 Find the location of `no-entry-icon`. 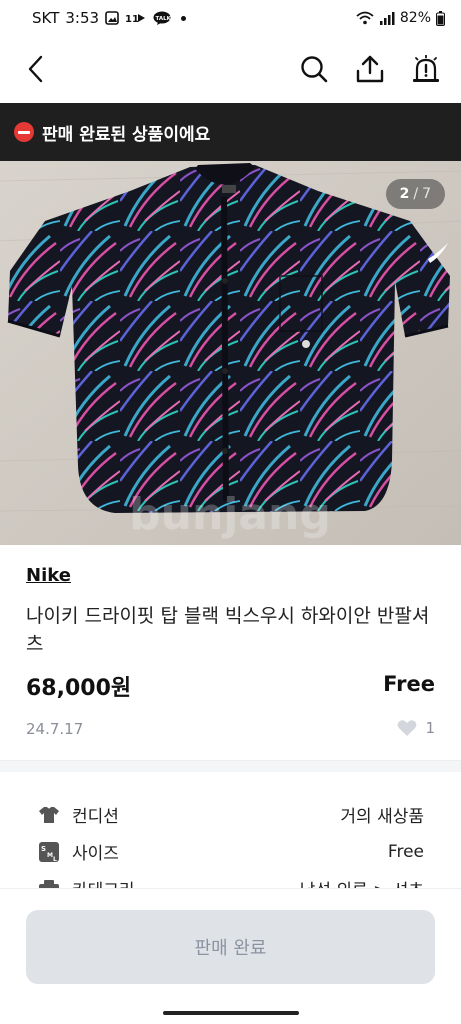

no-entry-icon is located at coordinates (24, 132).